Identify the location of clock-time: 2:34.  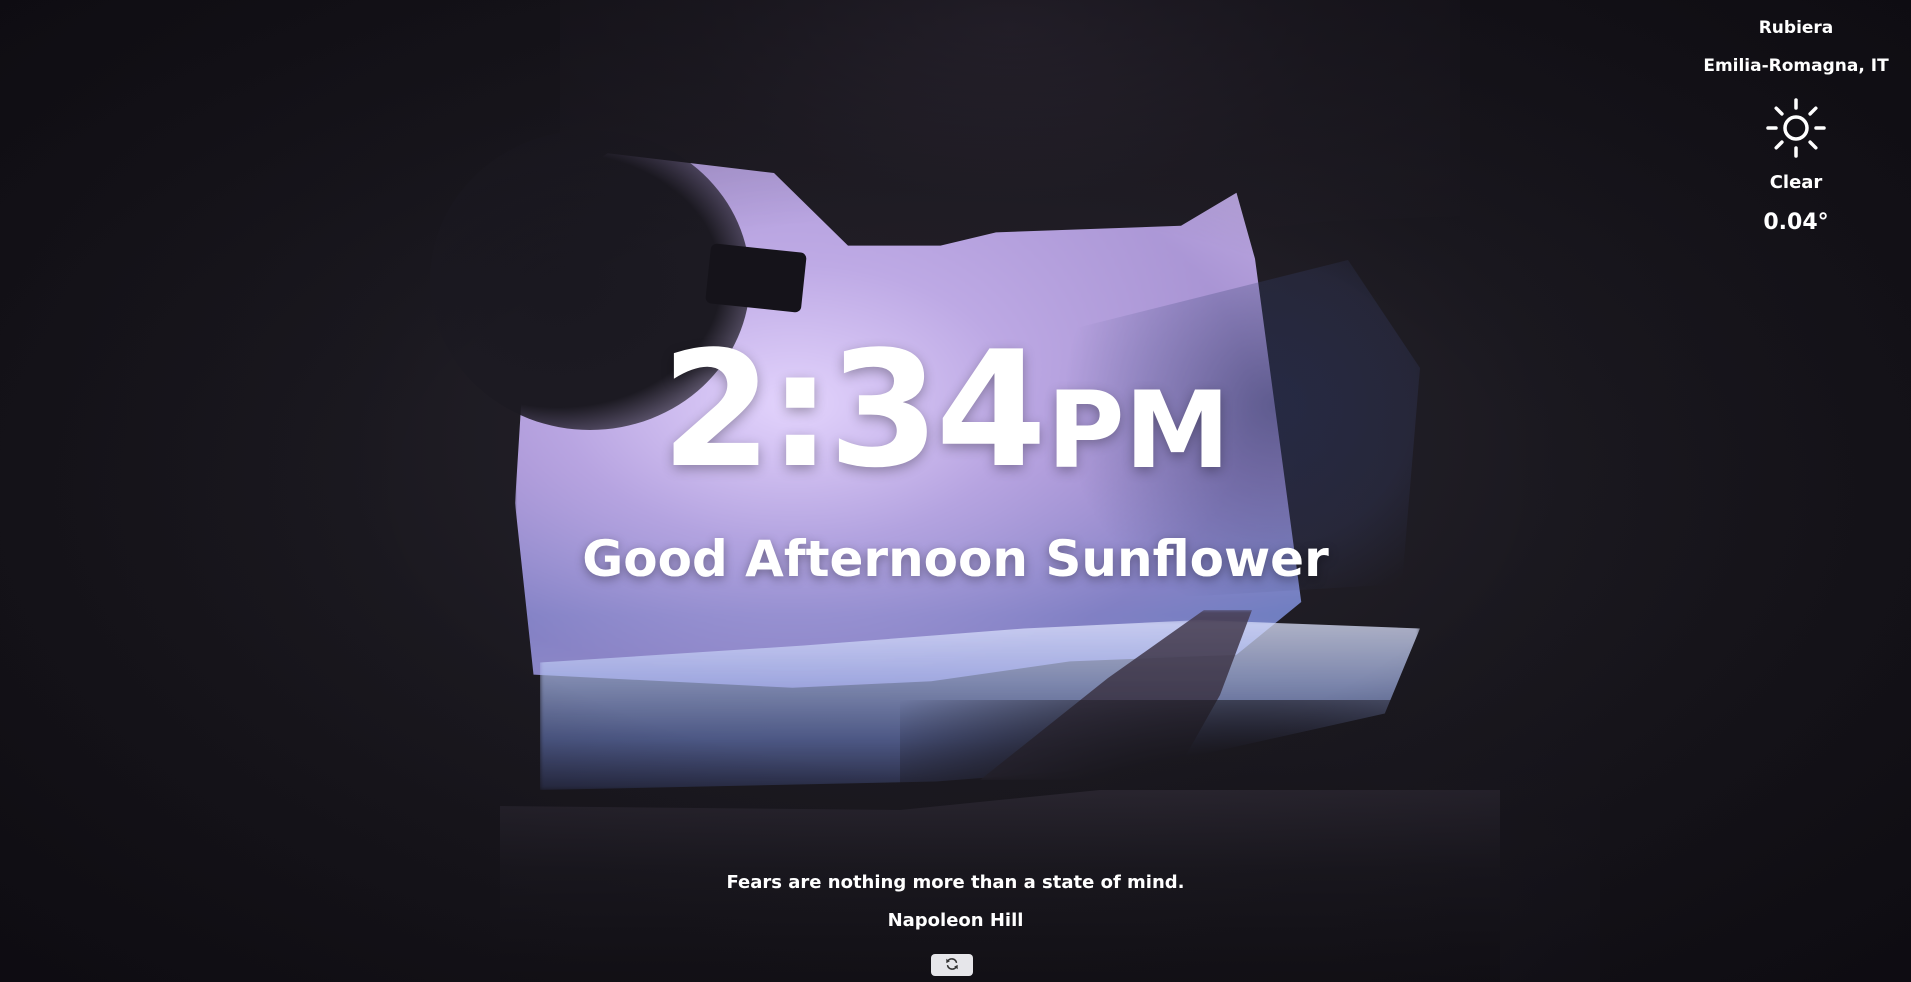
(853, 409).